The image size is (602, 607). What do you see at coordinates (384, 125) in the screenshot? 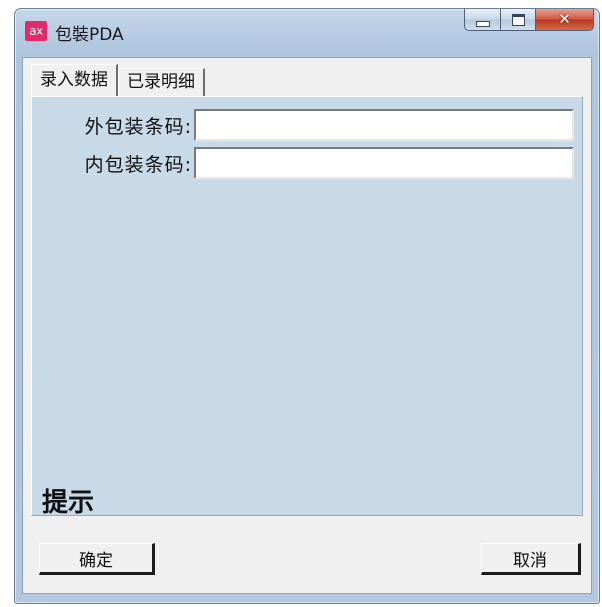
I see `outer-barcode-input` at bounding box center [384, 125].